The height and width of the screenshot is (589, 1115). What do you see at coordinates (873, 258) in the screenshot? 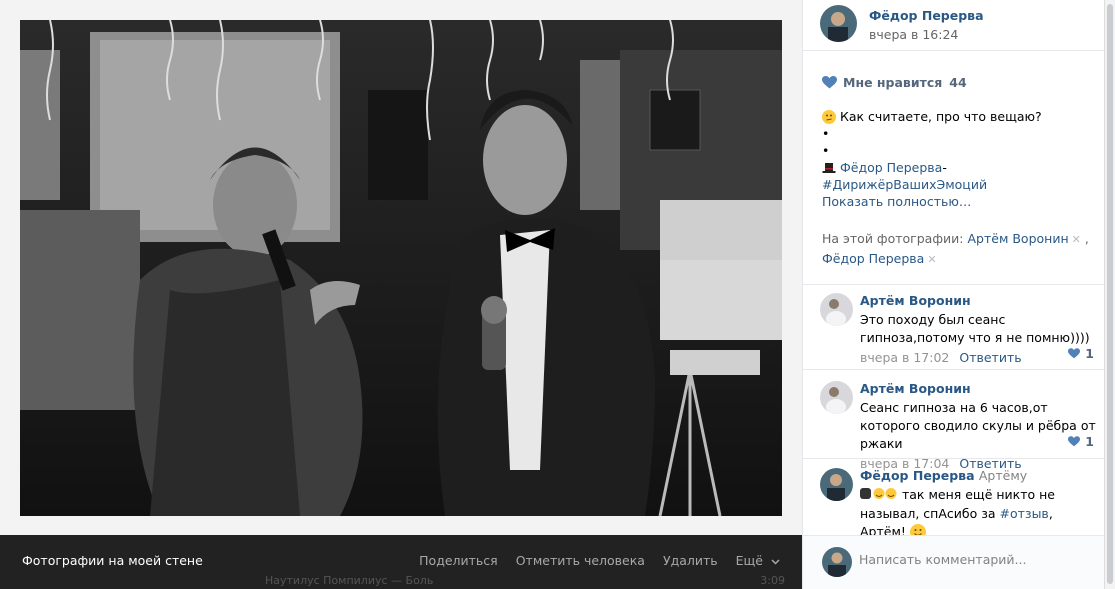
I see `tag-link-2: Фёдор Перерва` at bounding box center [873, 258].